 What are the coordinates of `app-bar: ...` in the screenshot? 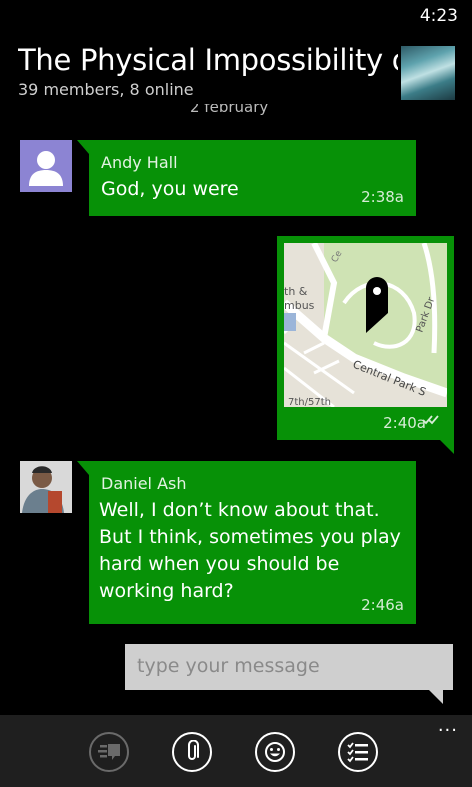 It's located at (236, 751).